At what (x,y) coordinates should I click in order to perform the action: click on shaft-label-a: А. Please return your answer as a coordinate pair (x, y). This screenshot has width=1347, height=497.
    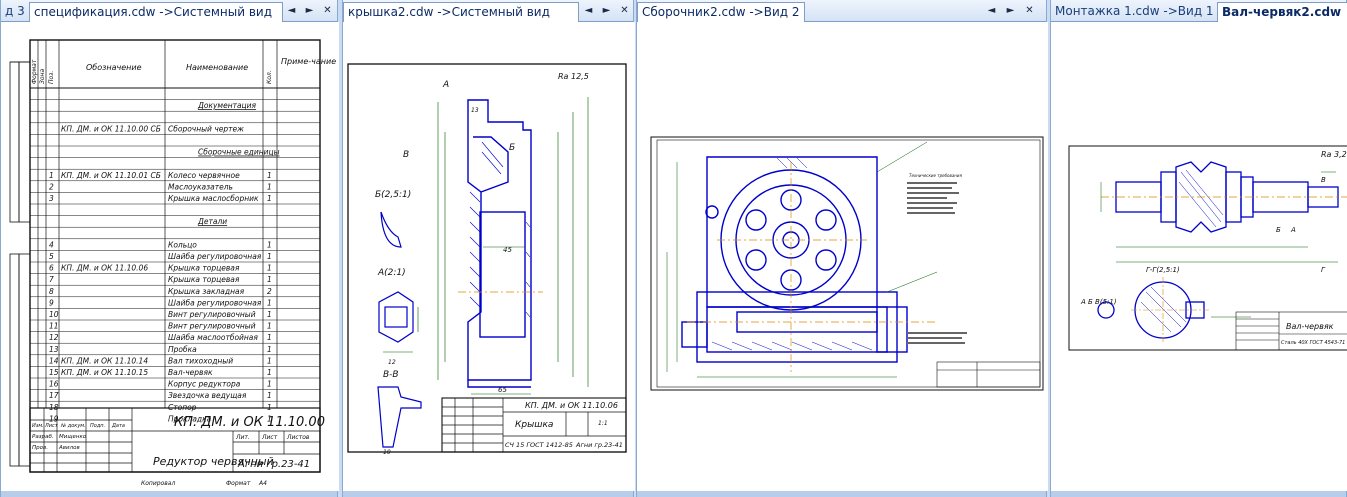
    Looking at the image, I should click on (1293, 230).